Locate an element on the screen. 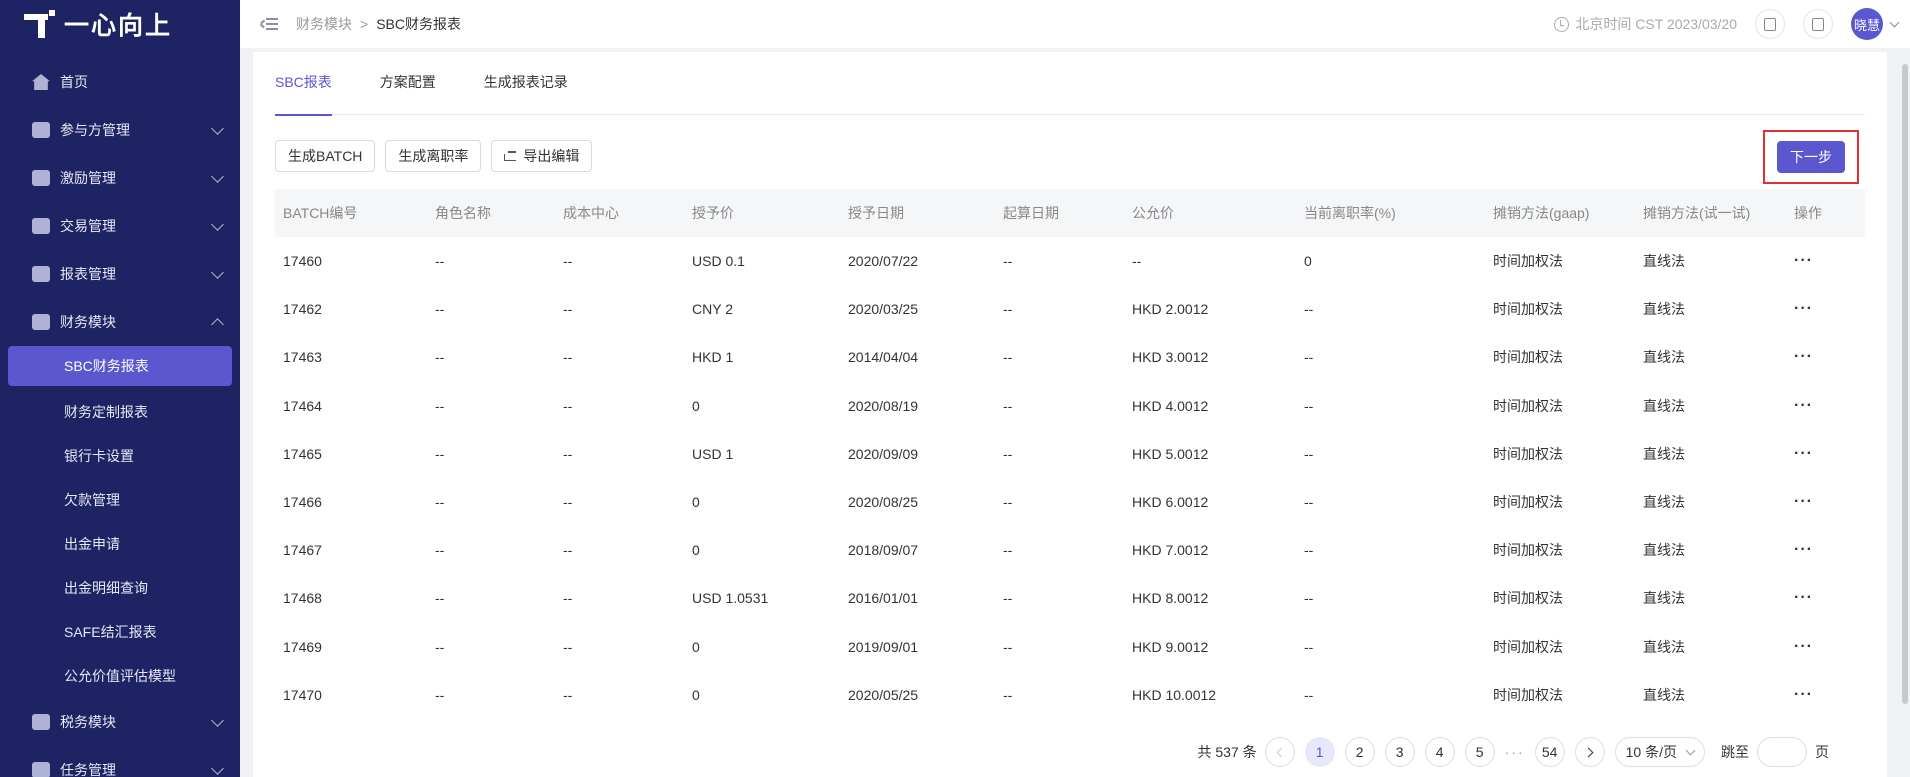 Image resolution: width=1910 pixels, height=777 pixels. jump-page-input is located at coordinates (1782, 752).